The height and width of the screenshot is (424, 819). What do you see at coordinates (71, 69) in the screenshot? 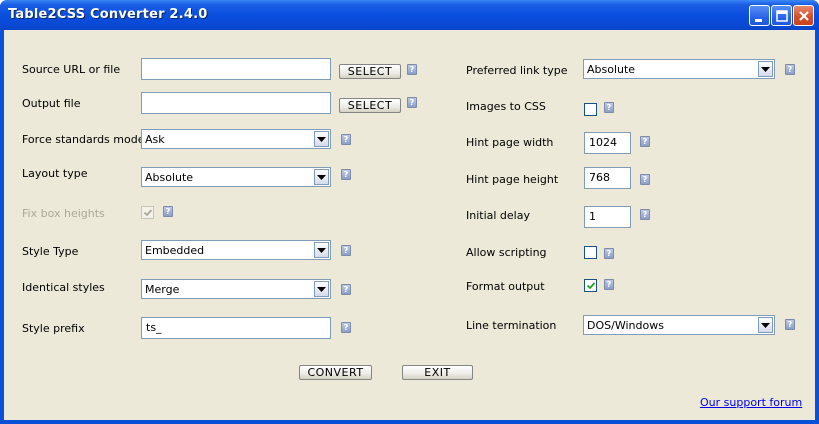
I see `source-url-label: Source URL or file` at bounding box center [71, 69].